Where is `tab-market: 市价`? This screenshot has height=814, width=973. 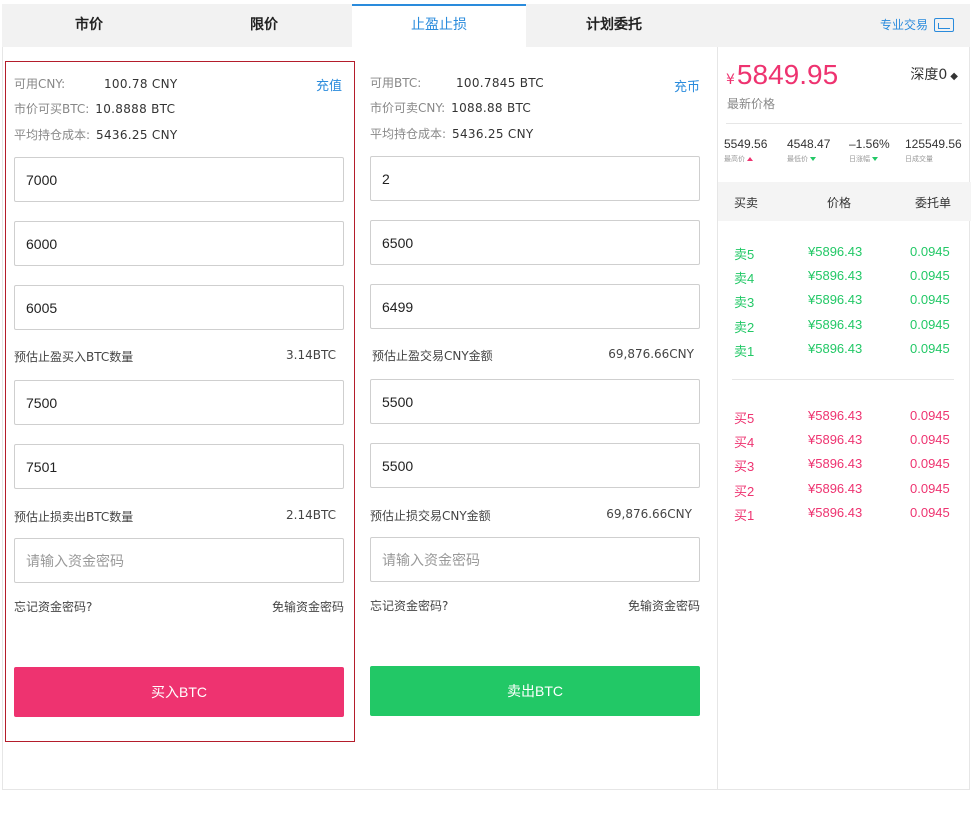
tab-market: 市价 is located at coordinates (89, 25).